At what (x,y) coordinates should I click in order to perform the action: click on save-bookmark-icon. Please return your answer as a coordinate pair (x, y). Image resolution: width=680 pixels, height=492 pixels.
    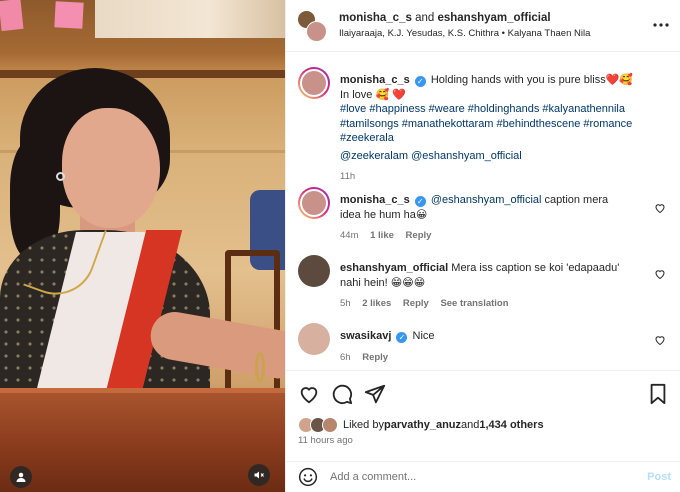
    Looking at the image, I should click on (658, 394).